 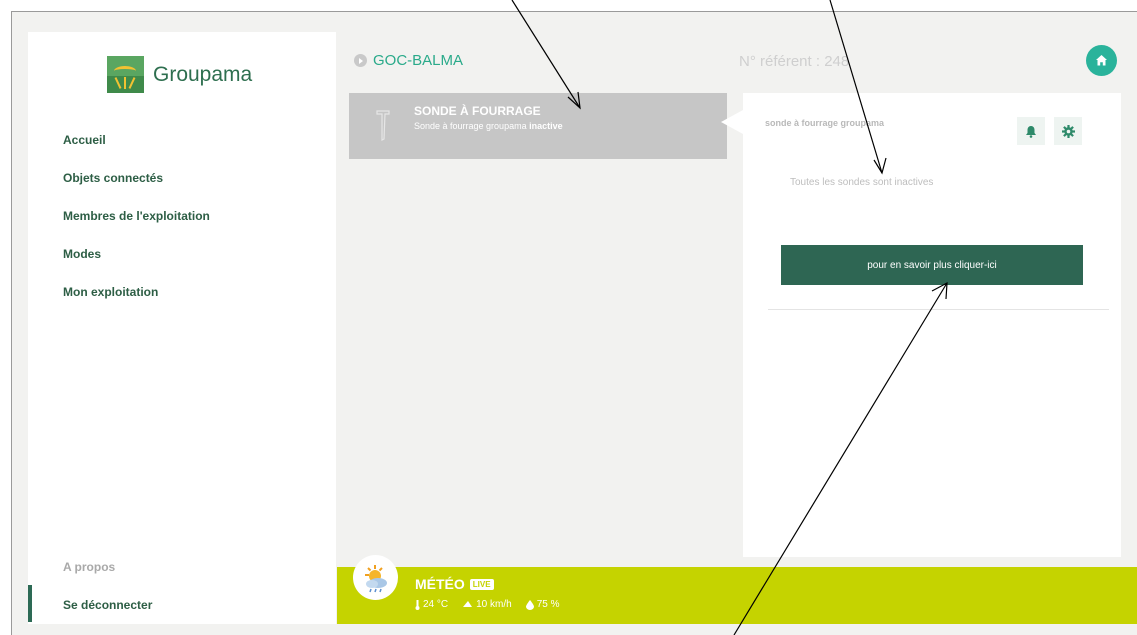 I want to click on meteo-title: MÉTÉO LIVE, so click(x=454, y=584).